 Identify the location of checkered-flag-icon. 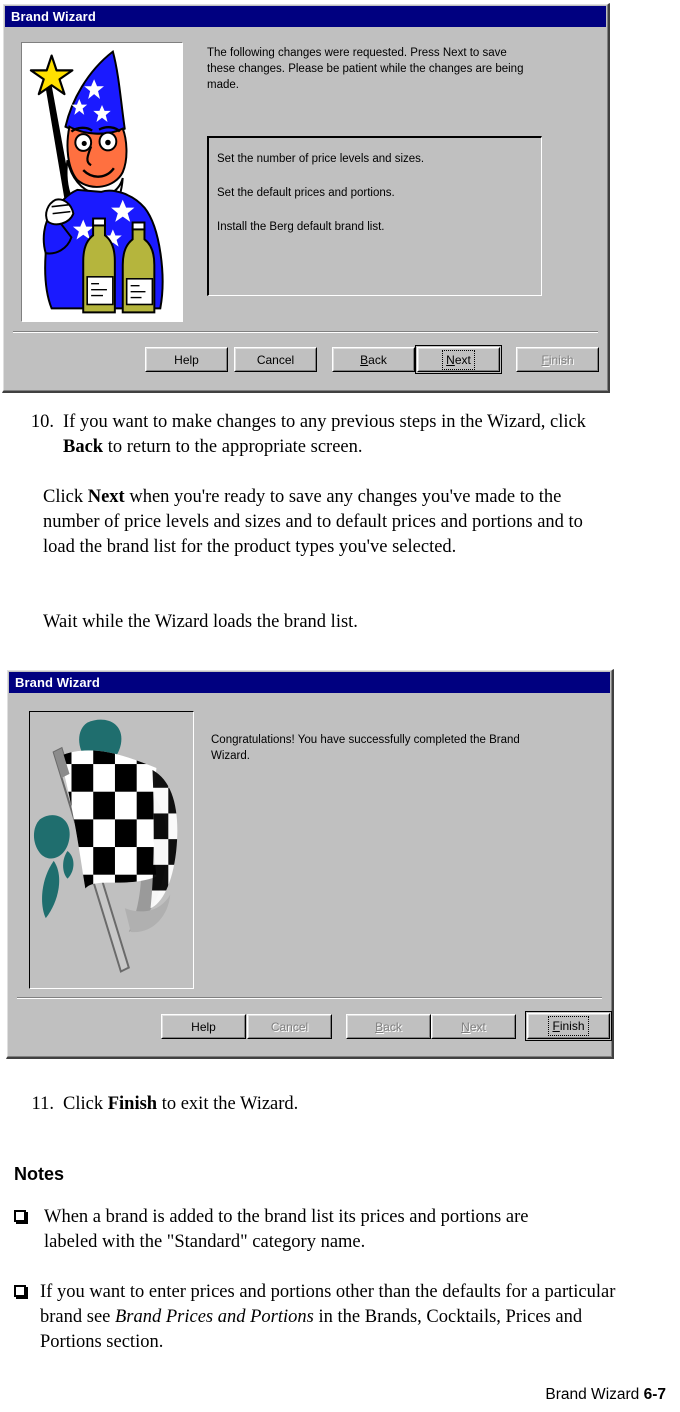
(111, 850).